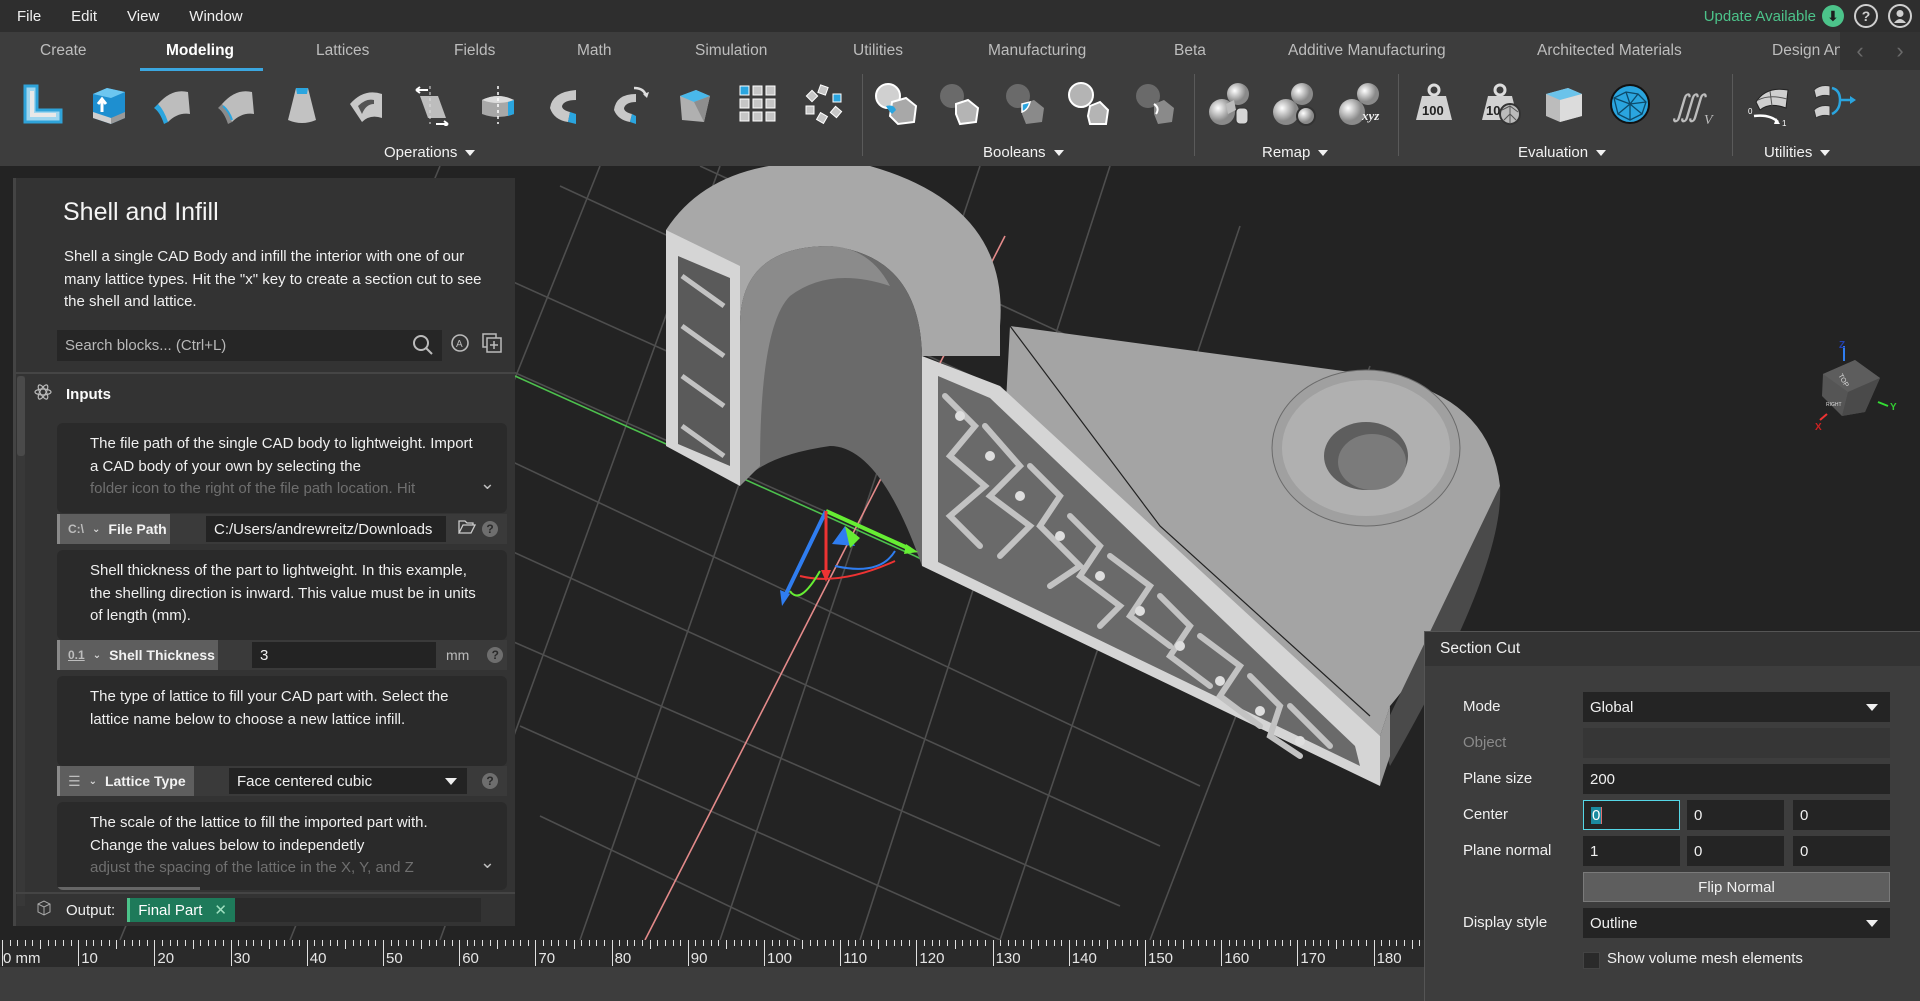 The width and height of the screenshot is (1920, 1001). Describe the element at coordinates (366, 104) in the screenshot. I see `shell-icon` at that location.